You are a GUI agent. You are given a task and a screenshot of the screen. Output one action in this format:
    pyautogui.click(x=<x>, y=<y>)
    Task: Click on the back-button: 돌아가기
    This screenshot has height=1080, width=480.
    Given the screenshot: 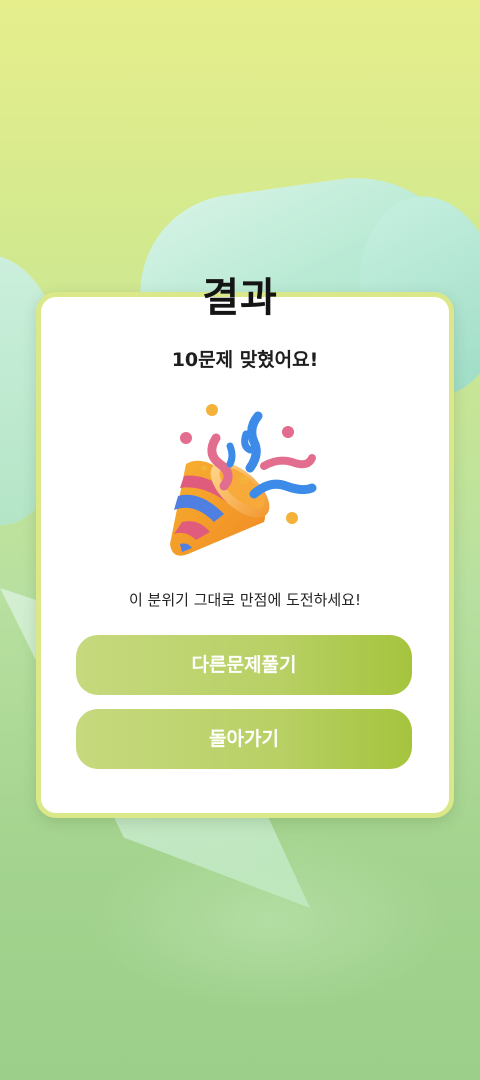 What is the action you would take?
    pyautogui.click(x=244, y=739)
    